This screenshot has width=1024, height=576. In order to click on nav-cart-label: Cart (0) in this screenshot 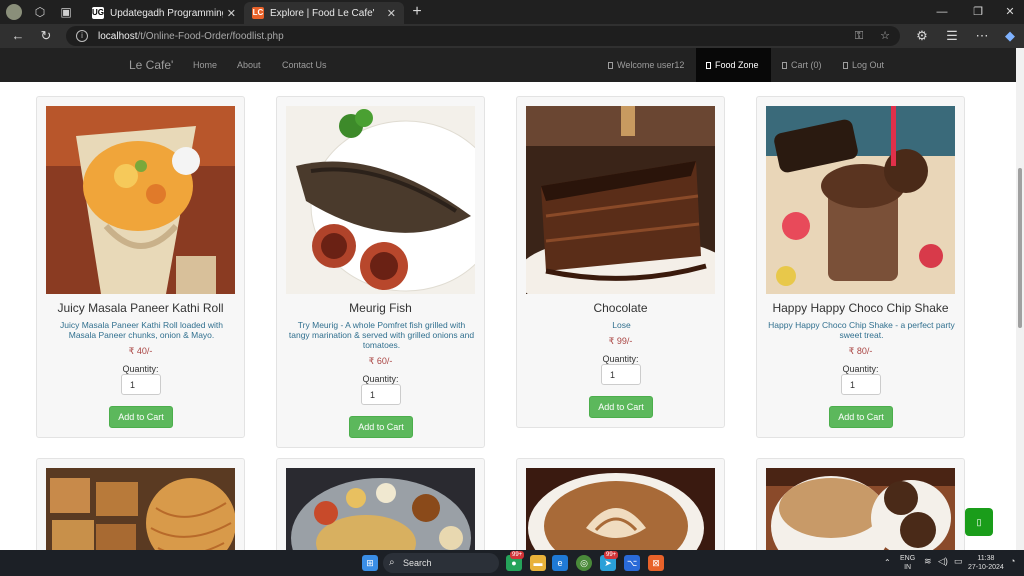, I will do `click(806, 65)`.